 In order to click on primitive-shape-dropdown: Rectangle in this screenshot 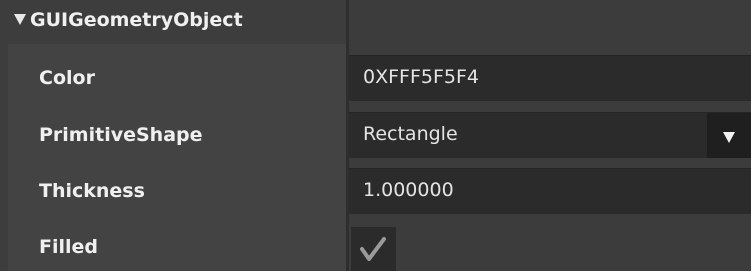, I will do `click(550, 135)`.